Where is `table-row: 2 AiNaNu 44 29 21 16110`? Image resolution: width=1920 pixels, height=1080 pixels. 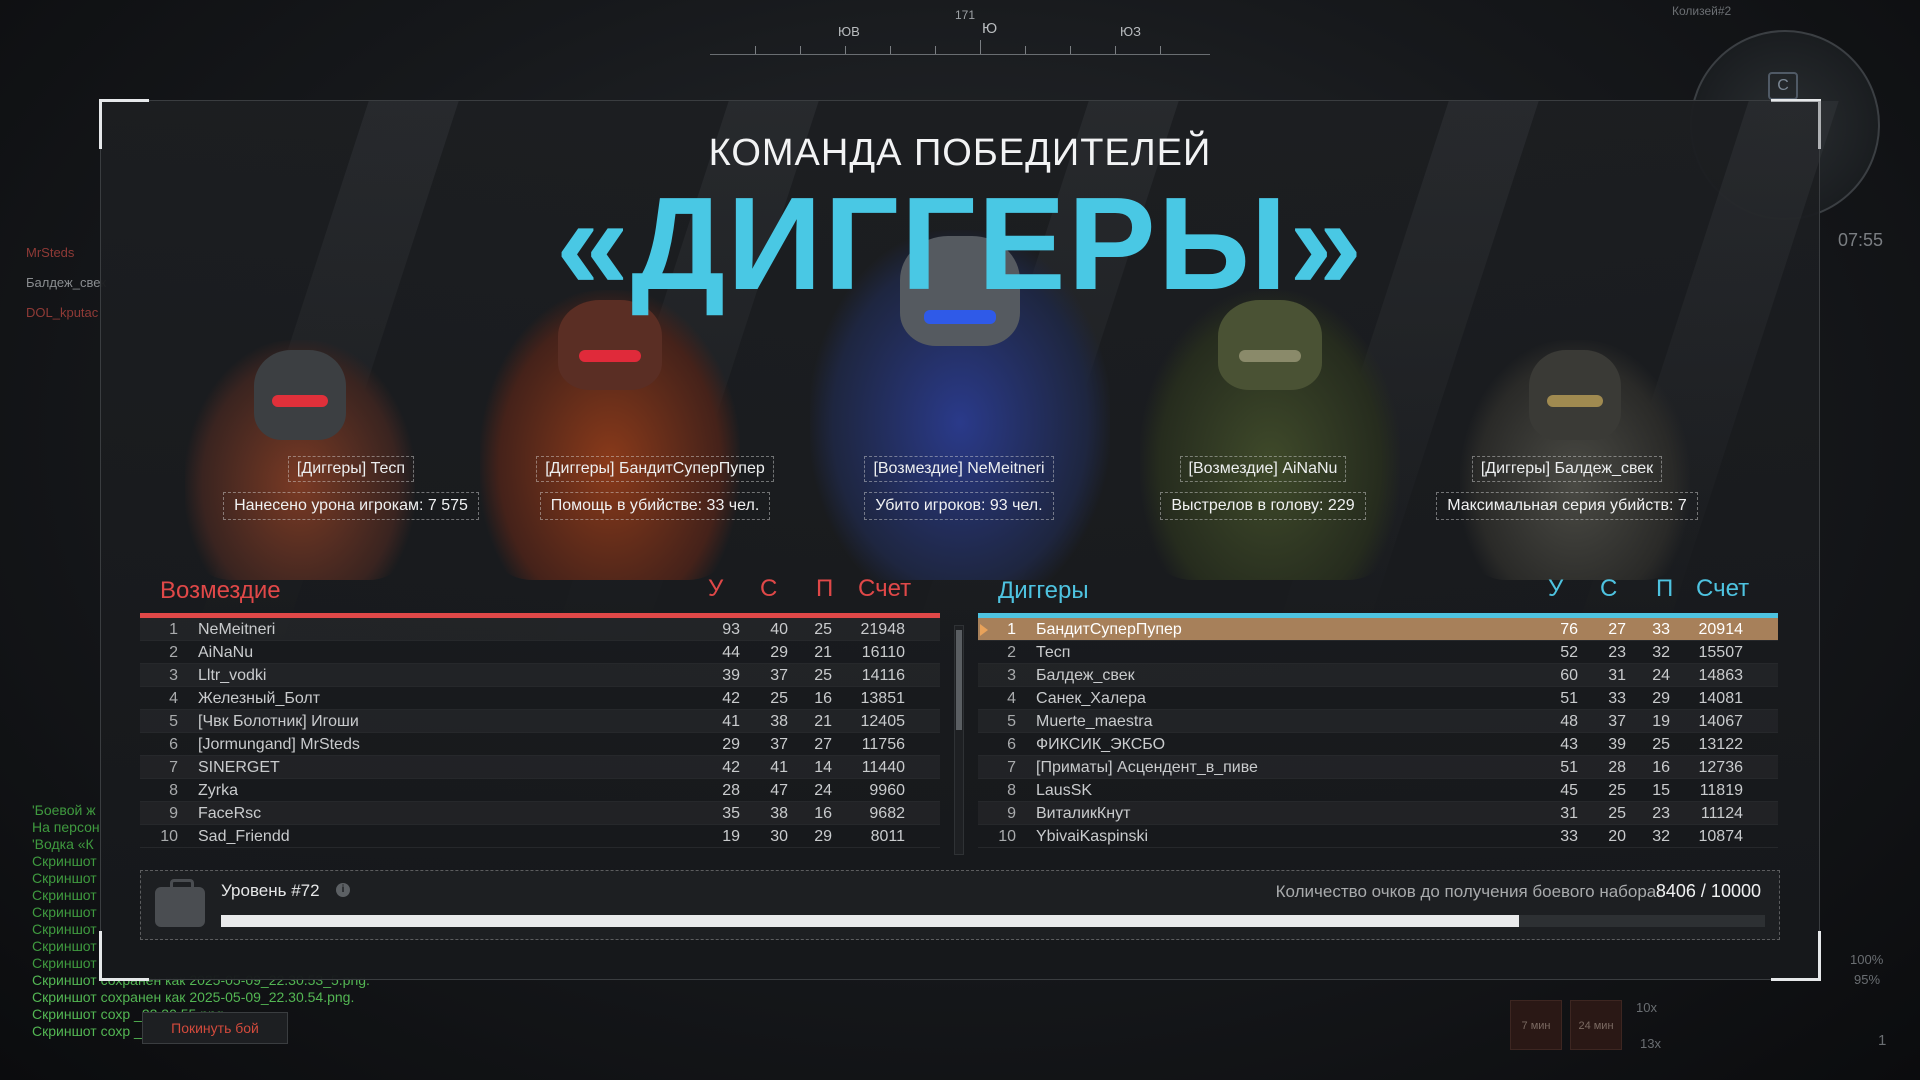 table-row: 2 AiNaNu 44 29 21 16110 is located at coordinates (540, 652).